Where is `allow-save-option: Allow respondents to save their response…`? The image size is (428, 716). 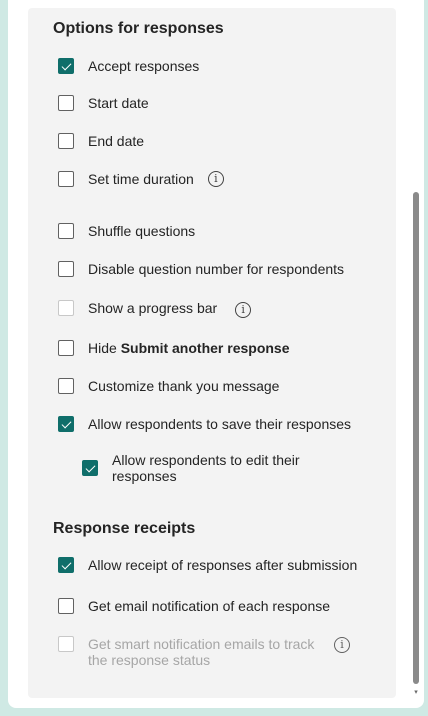
allow-save-option: Allow respondents to save their response… is located at coordinates (204, 424).